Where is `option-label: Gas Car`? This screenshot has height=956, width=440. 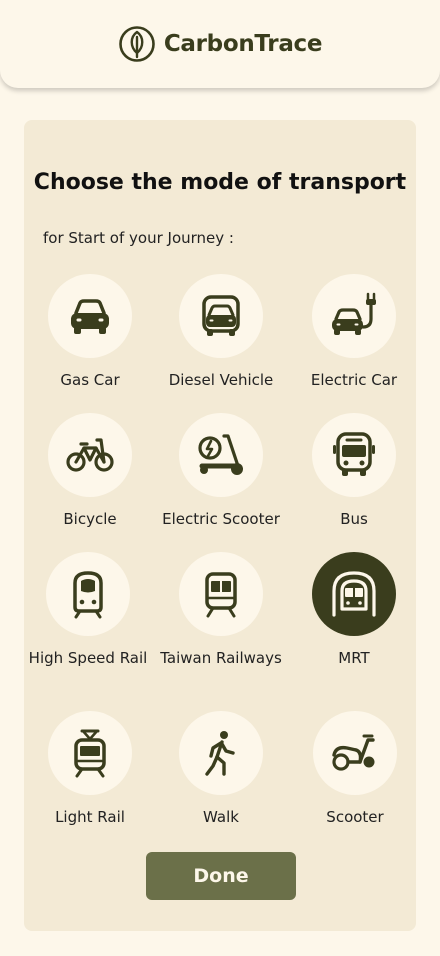
option-label: Gas Car is located at coordinates (90, 380).